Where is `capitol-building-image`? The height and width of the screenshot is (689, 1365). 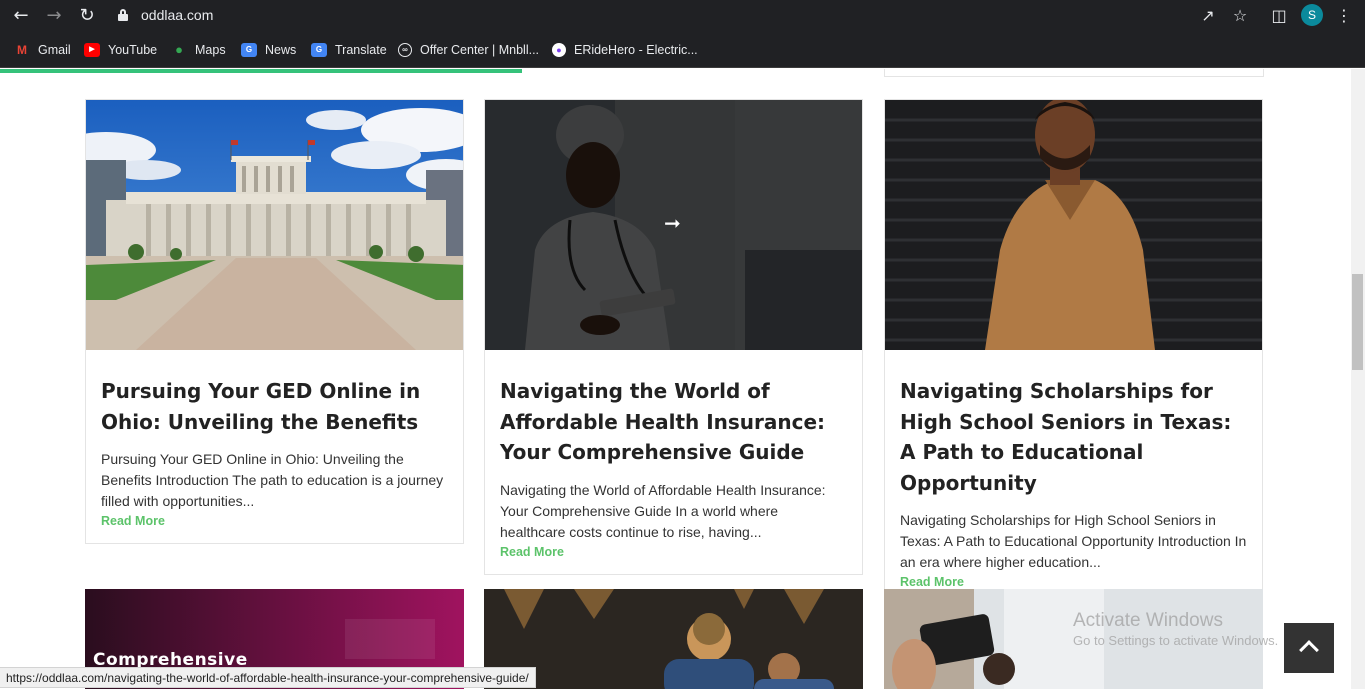
capitol-building-image is located at coordinates (274, 225).